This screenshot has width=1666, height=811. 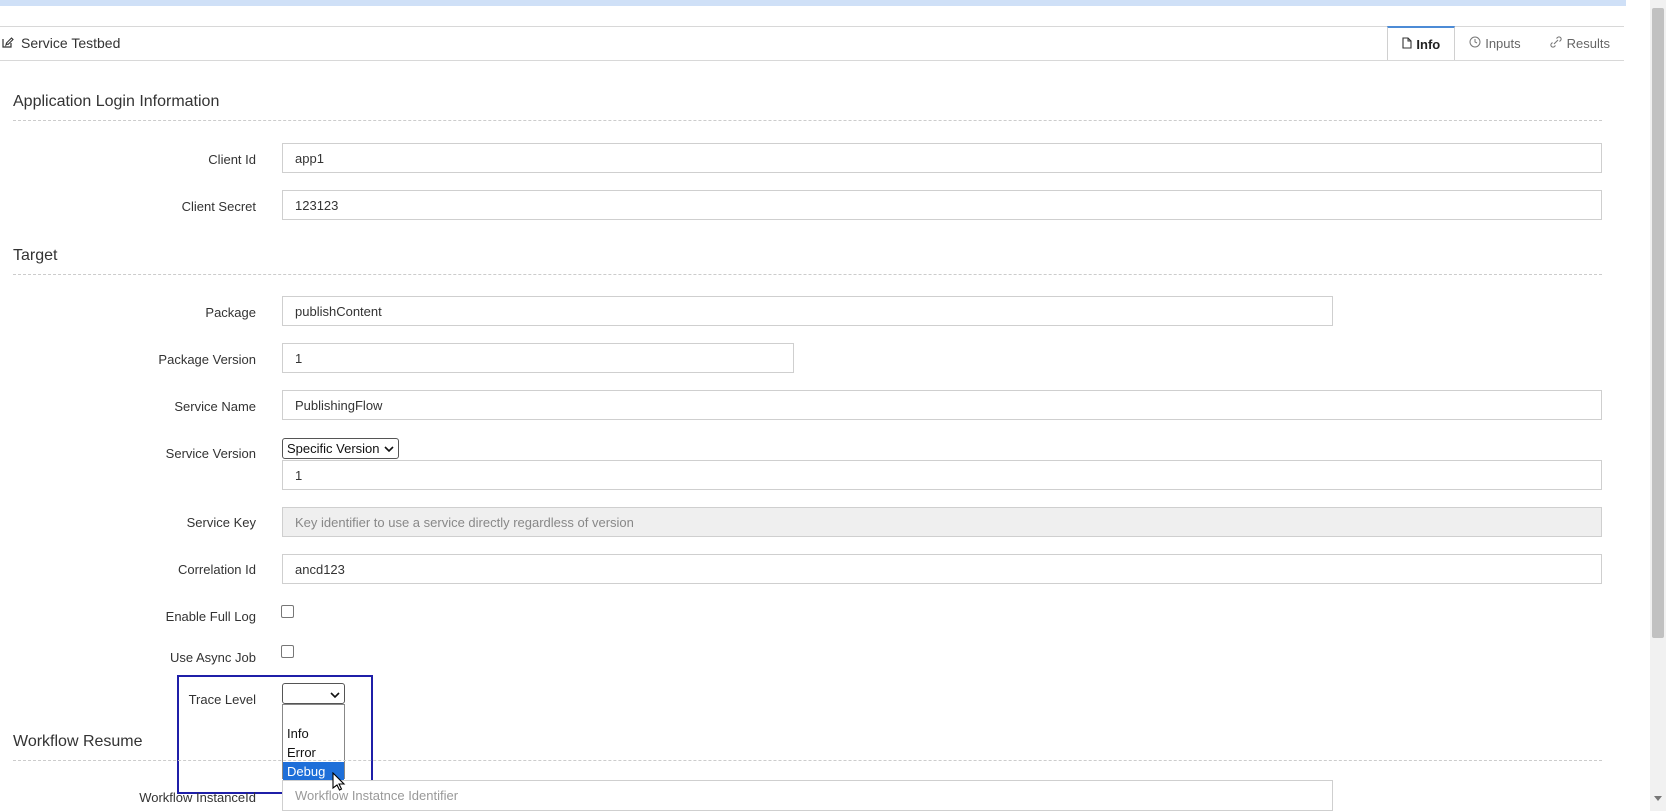 I want to click on client-secret-input: 123123, so click(x=942, y=205).